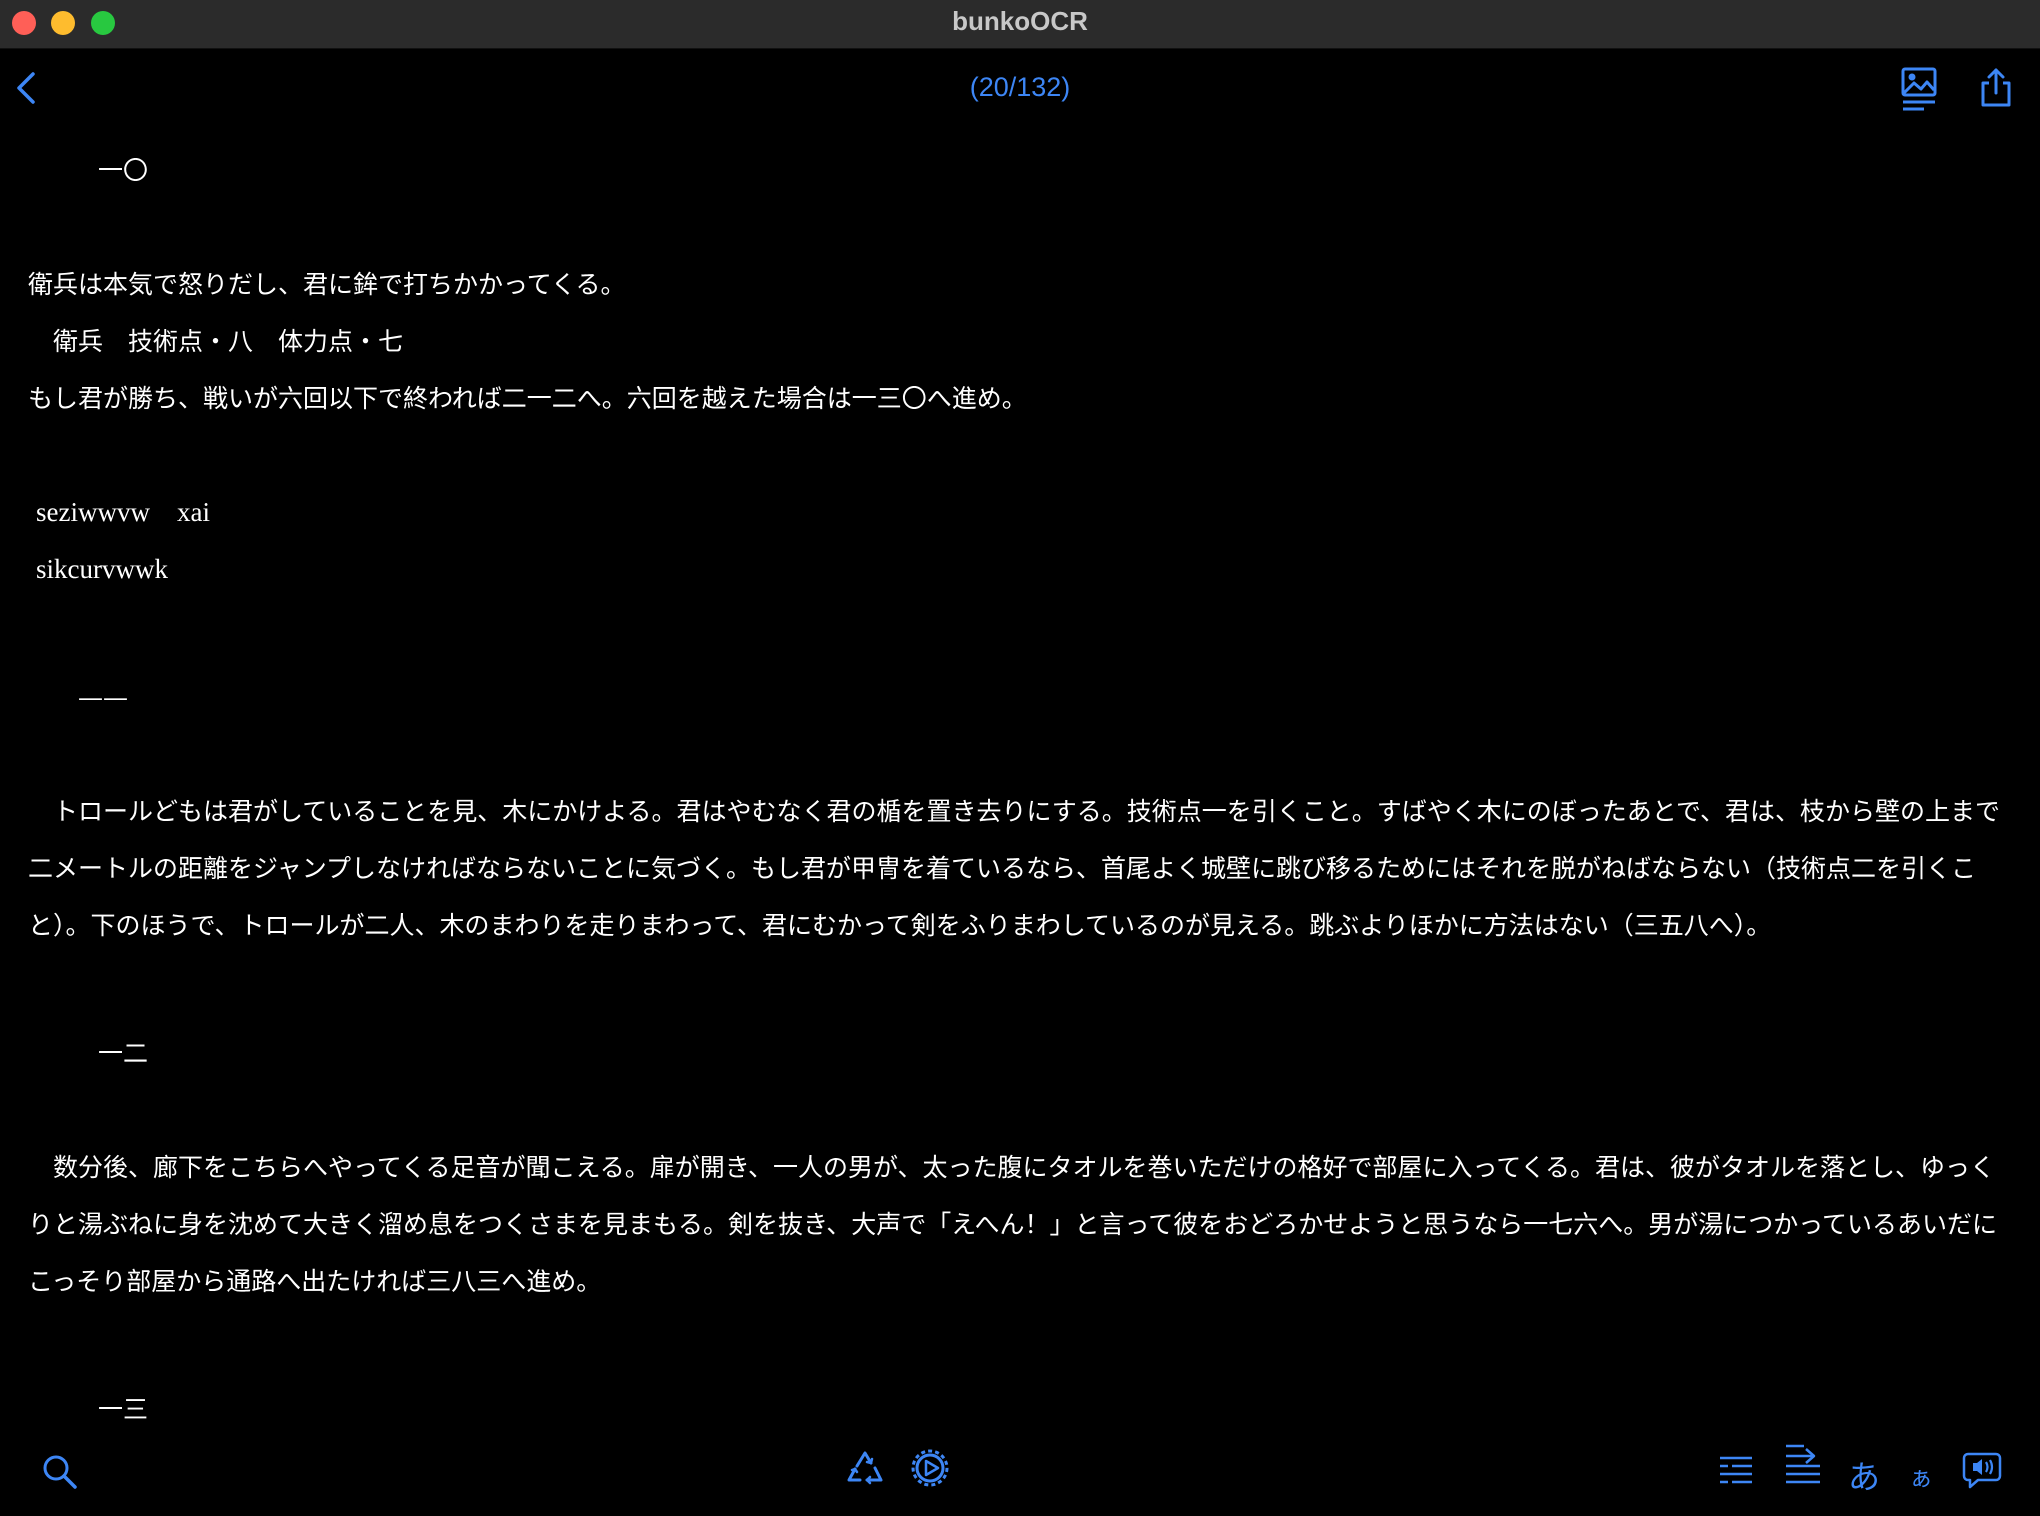 The height and width of the screenshot is (1516, 2040). Describe the element at coordinates (1864, 1475) in the screenshot. I see `font-size-large-button: あ` at that location.